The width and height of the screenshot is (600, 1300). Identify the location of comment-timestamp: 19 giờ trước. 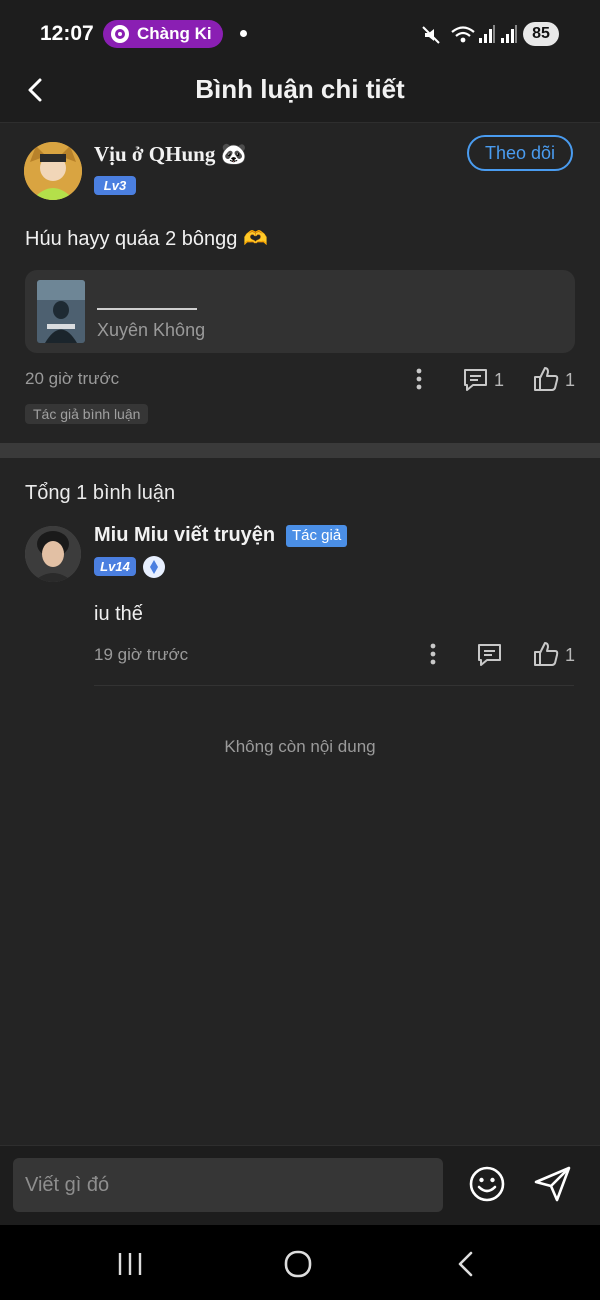
(141, 654).